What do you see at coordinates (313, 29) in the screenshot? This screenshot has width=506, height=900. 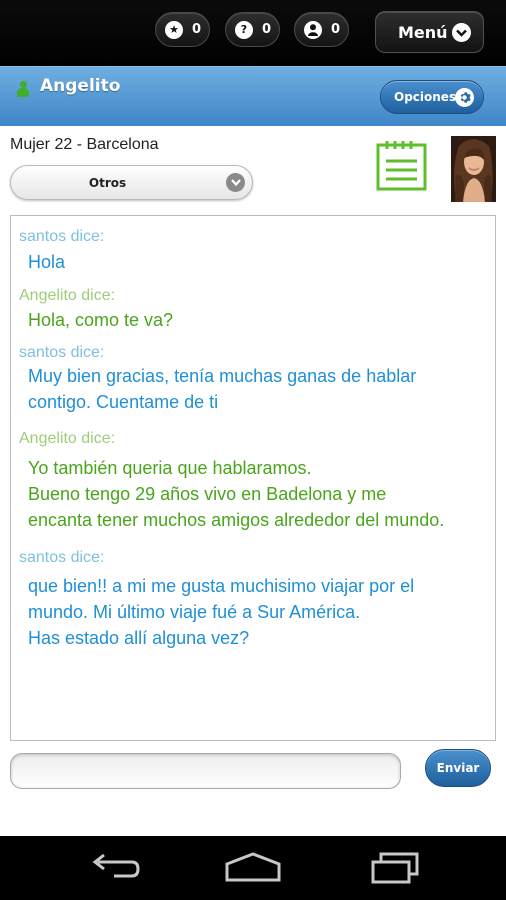 I see `user-icon` at bounding box center [313, 29].